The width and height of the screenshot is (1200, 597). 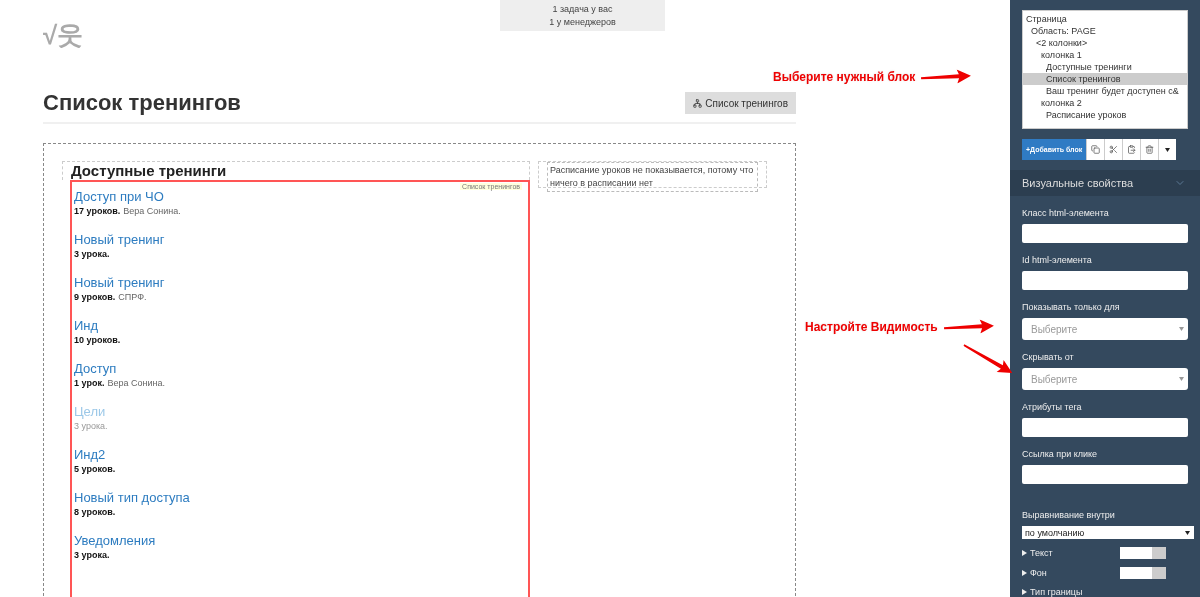 I want to click on property-label: Тип границы, so click(x=1056, y=592).